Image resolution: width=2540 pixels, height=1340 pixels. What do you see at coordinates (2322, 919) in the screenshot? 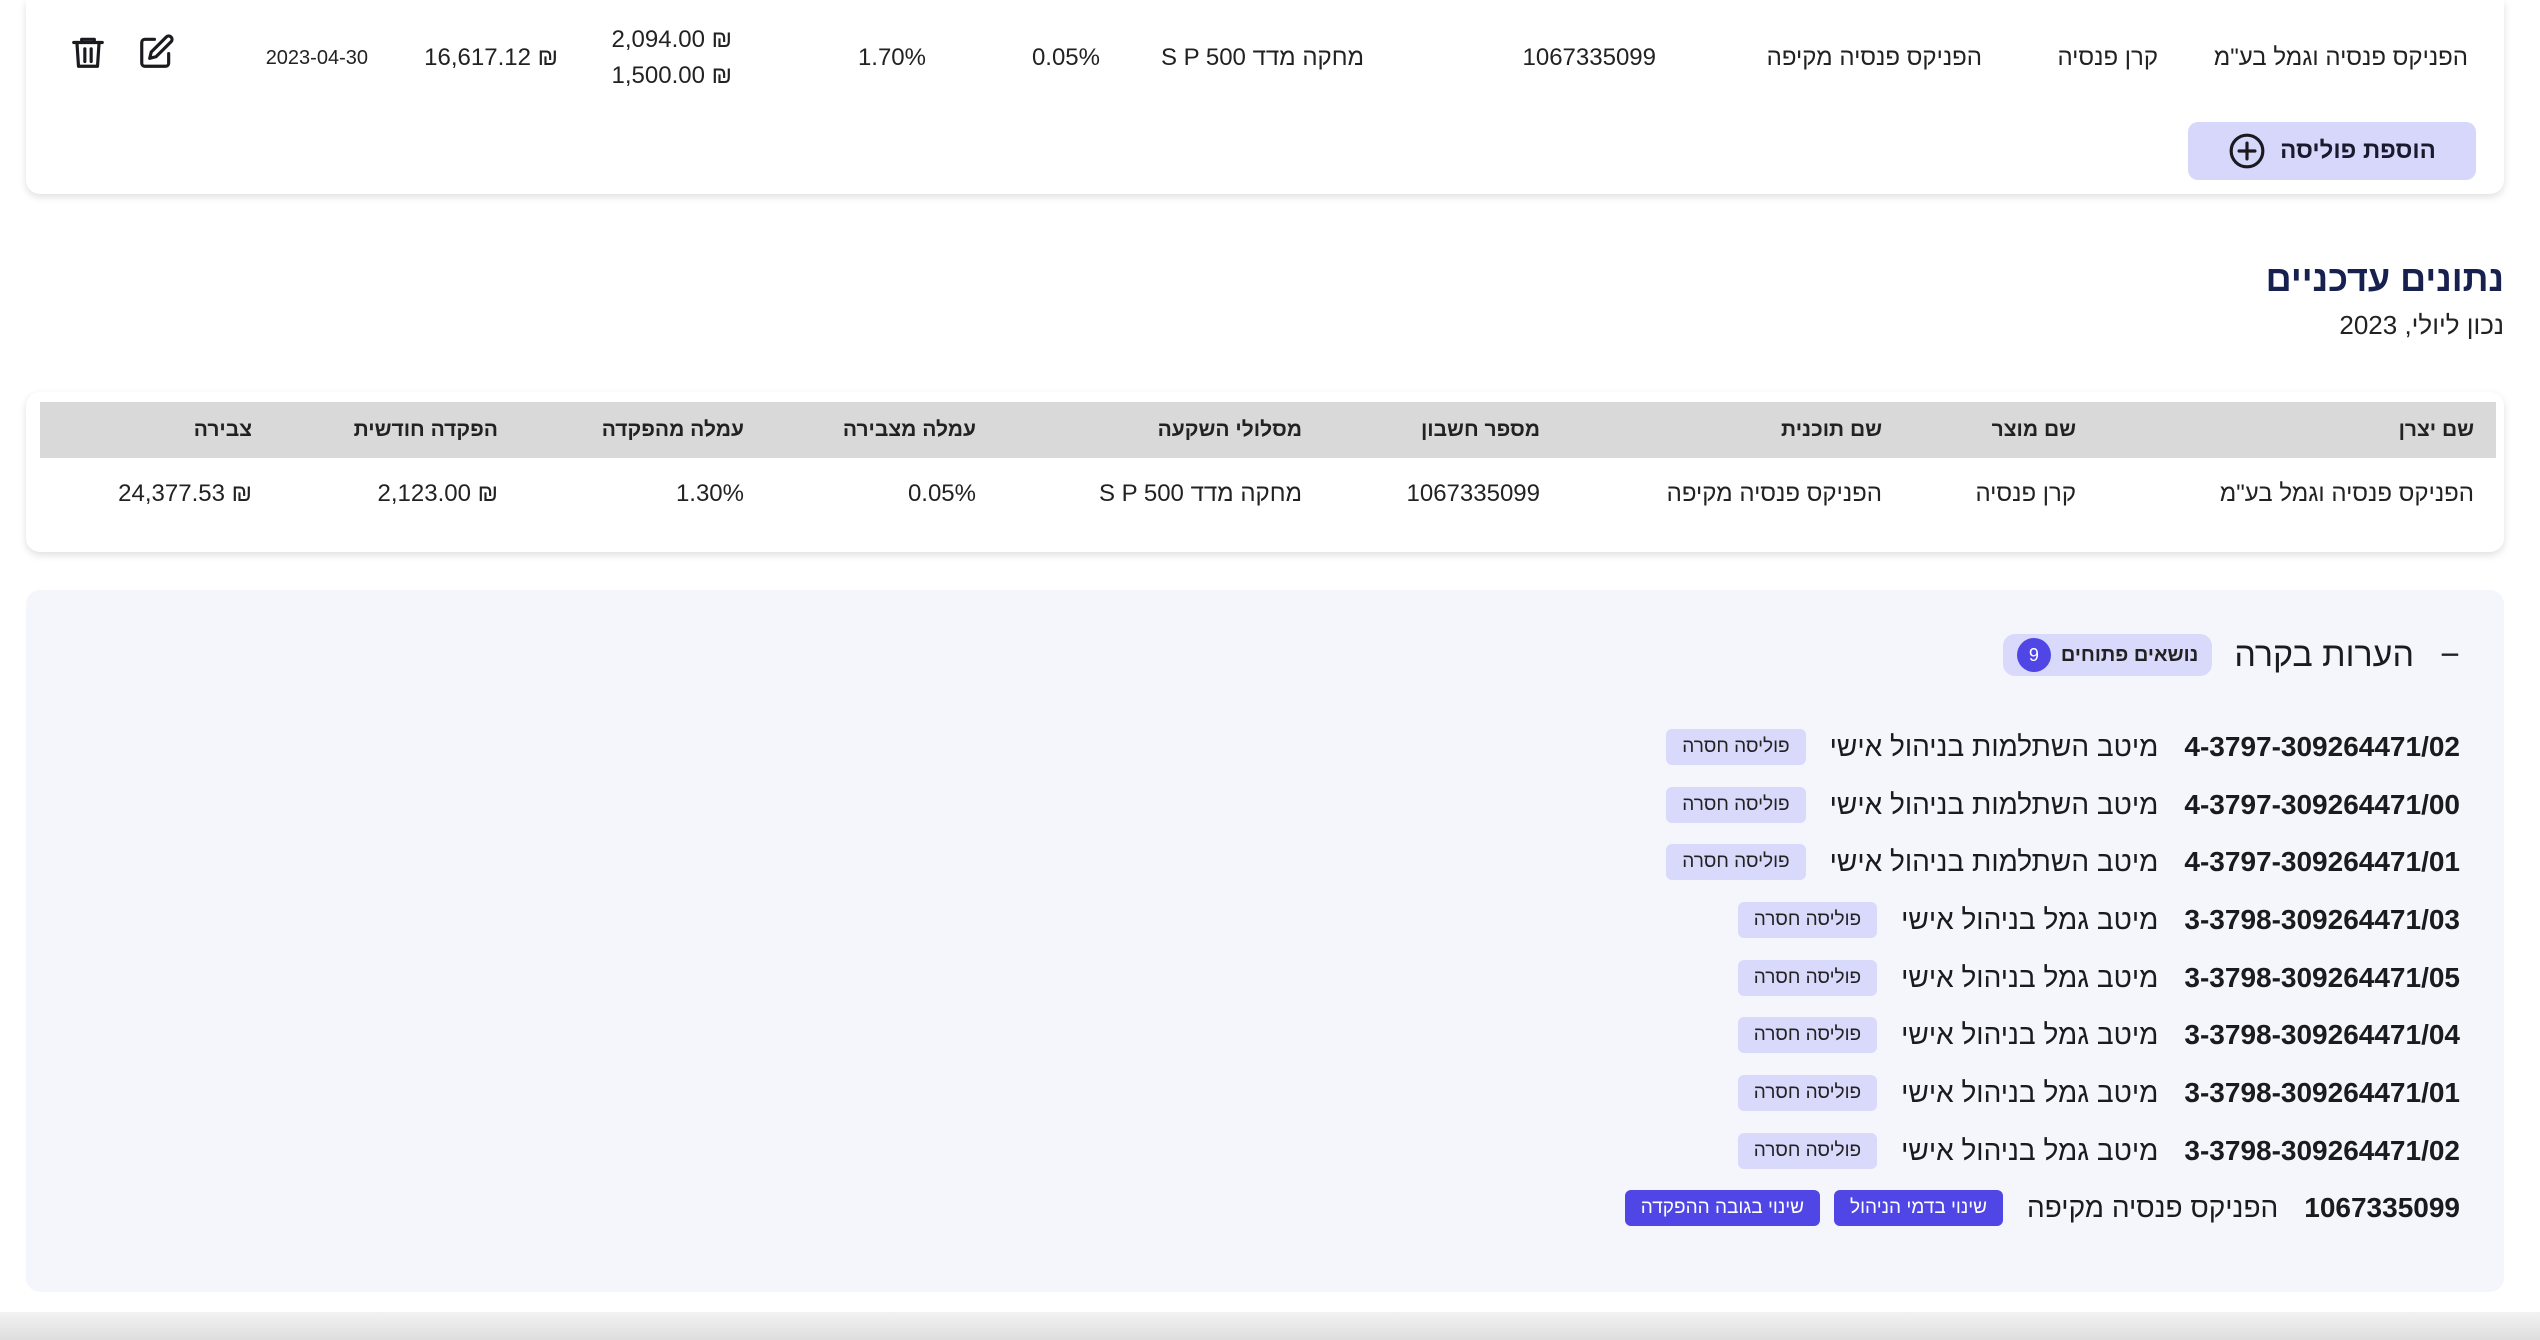
I see `note-id: 3-3798-309264471/03` at bounding box center [2322, 919].